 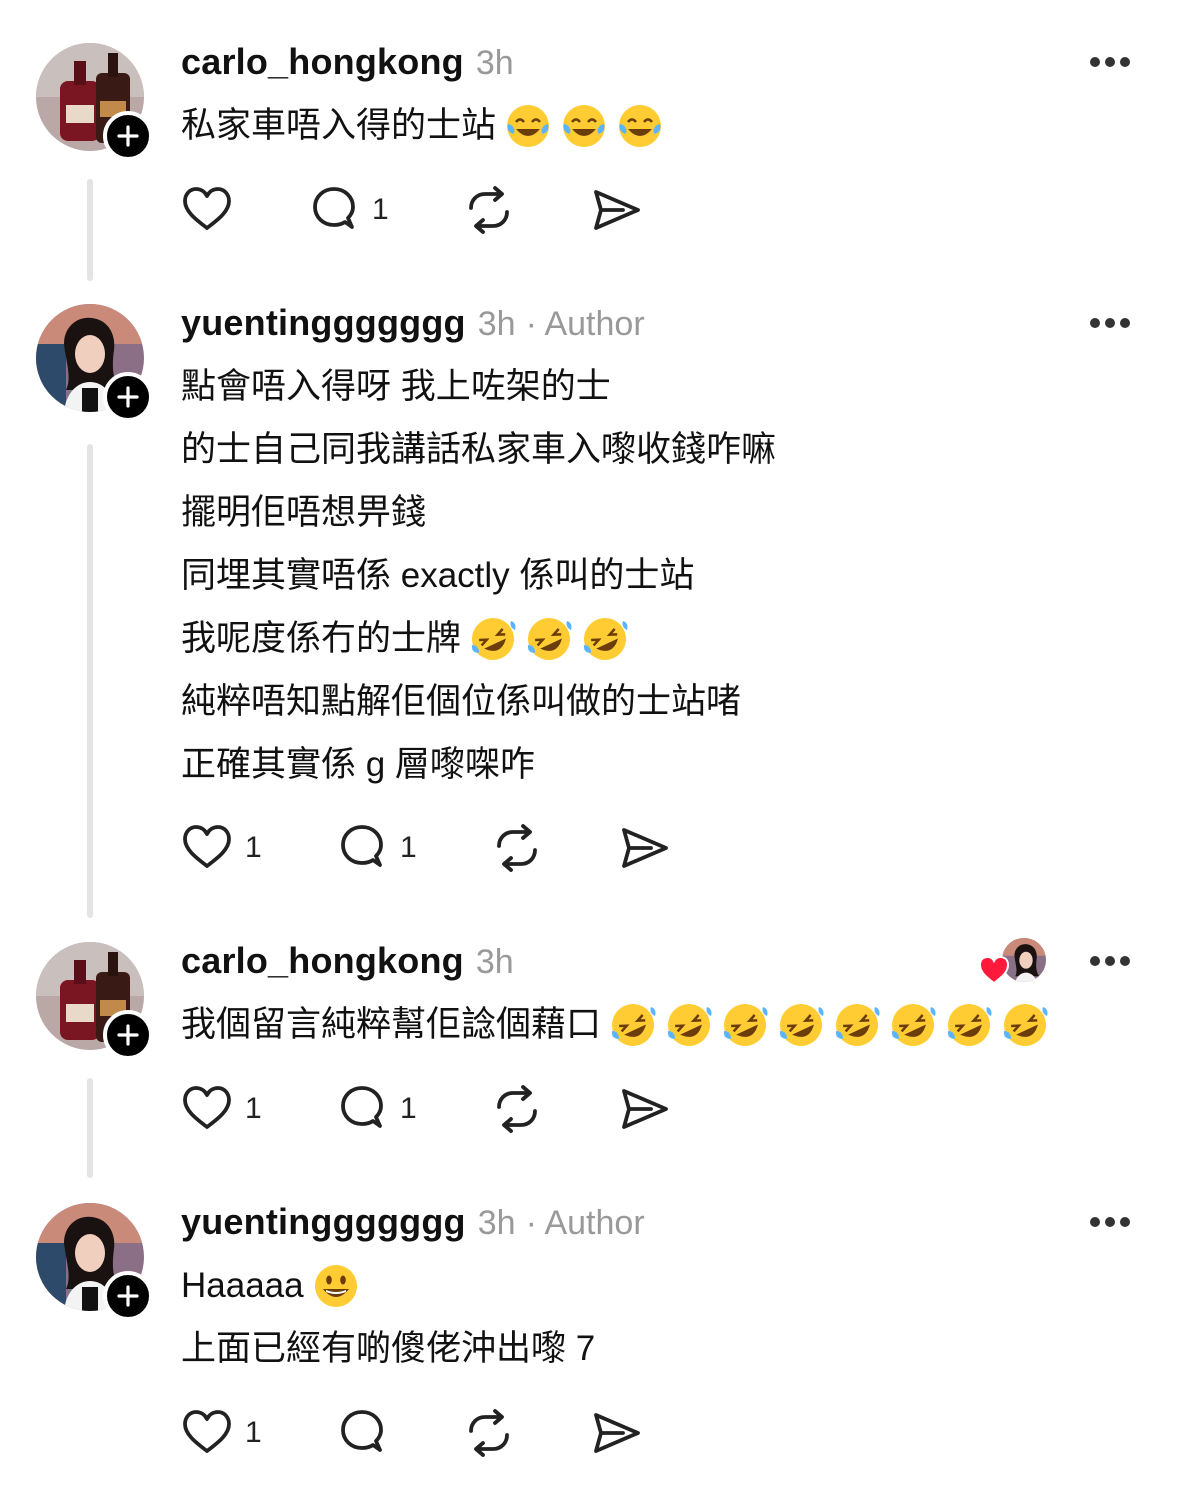 I want to click on text-line: 我個留言純粹幫佢諗個藉口, so click(x=615, y=1024).